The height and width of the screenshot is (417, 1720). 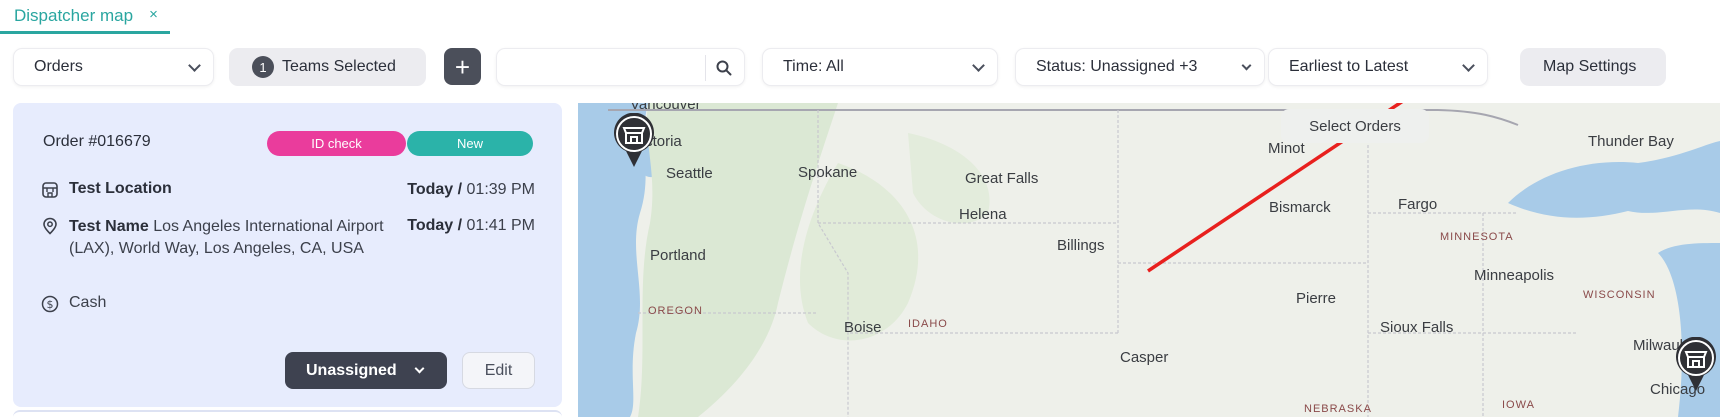 What do you see at coordinates (675, 311) in the screenshot?
I see `state-label: OREGON` at bounding box center [675, 311].